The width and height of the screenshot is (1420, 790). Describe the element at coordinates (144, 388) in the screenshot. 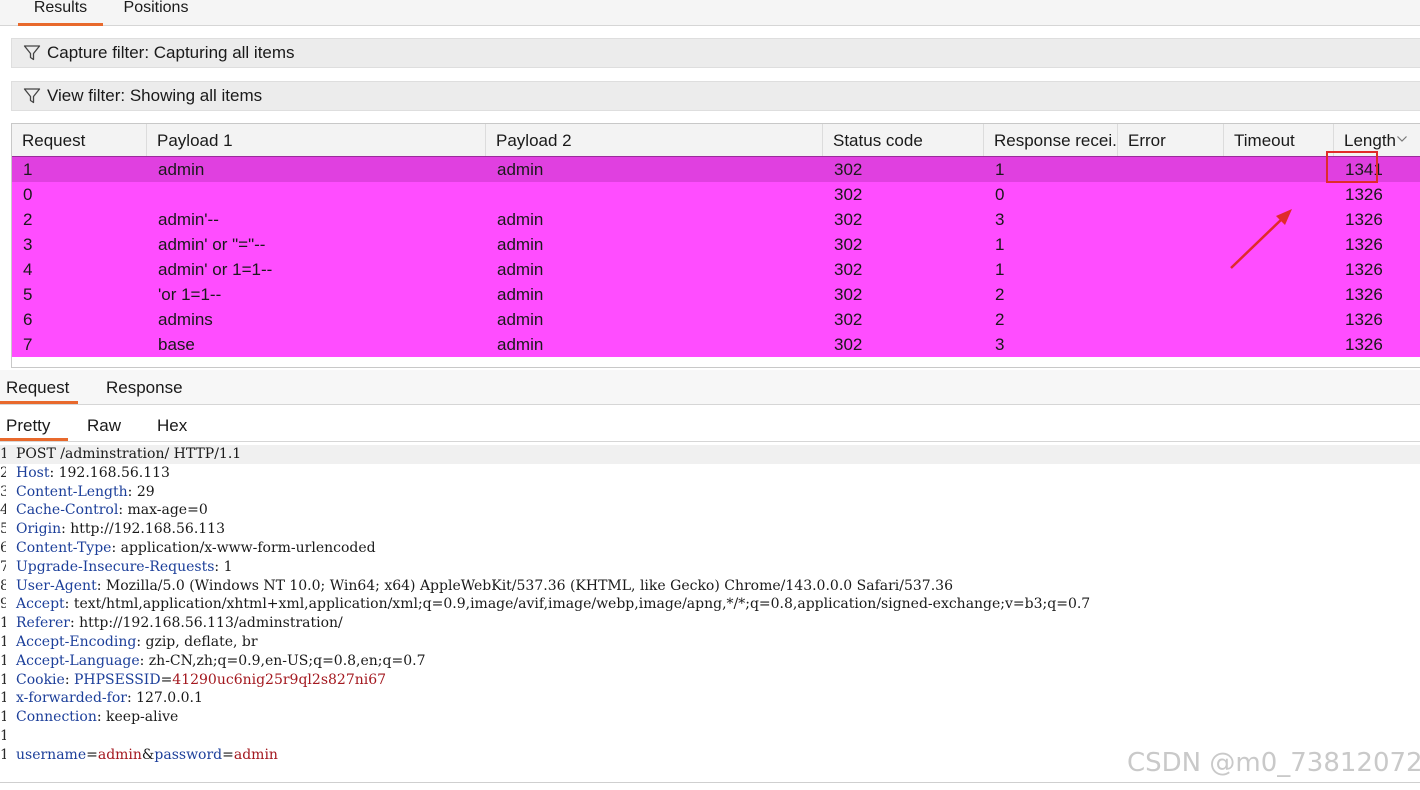

I see `tab-response: Response` at that location.